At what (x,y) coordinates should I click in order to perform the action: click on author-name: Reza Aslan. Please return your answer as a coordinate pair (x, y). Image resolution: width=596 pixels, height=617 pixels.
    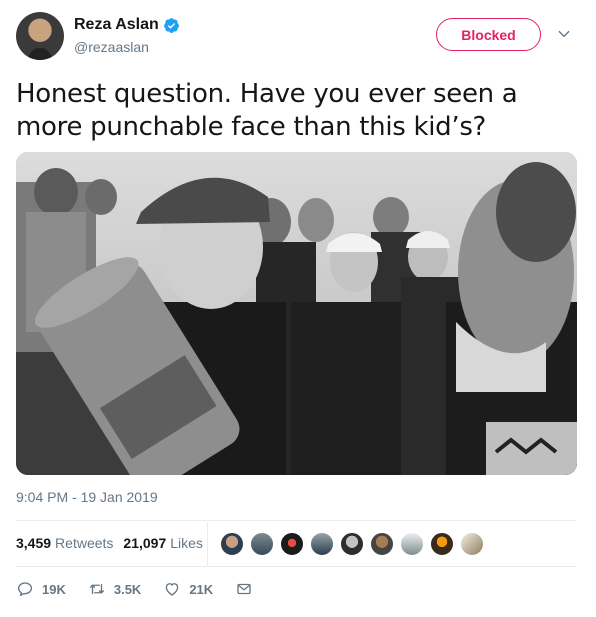
    Looking at the image, I should click on (116, 25).